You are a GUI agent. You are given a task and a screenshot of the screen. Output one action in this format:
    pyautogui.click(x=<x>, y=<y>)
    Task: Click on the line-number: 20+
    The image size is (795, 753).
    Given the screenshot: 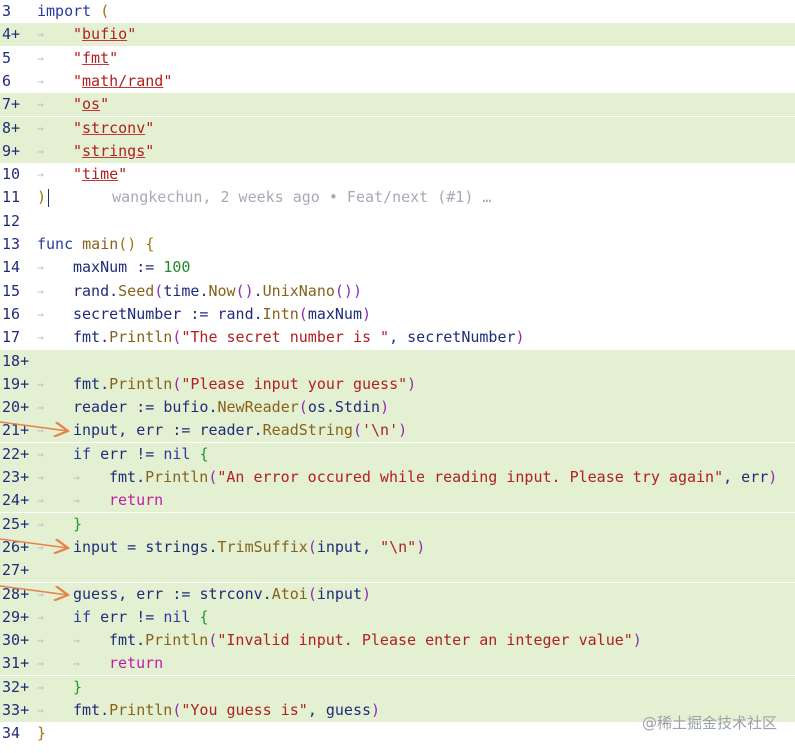 What is the action you would take?
    pyautogui.click(x=18, y=407)
    